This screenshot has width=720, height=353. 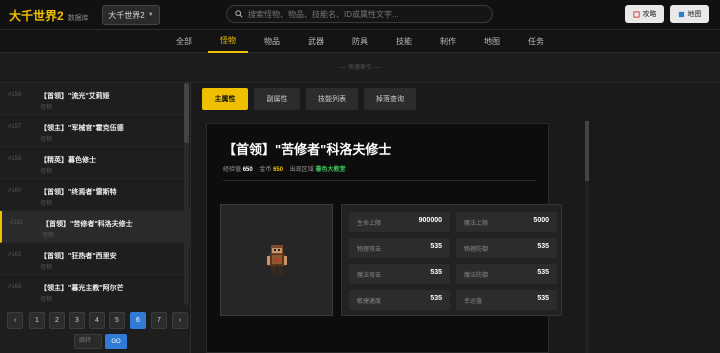 What do you see at coordinates (541, 220) in the screenshot?
I see `stat-value: 5000` at bounding box center [541, 220].